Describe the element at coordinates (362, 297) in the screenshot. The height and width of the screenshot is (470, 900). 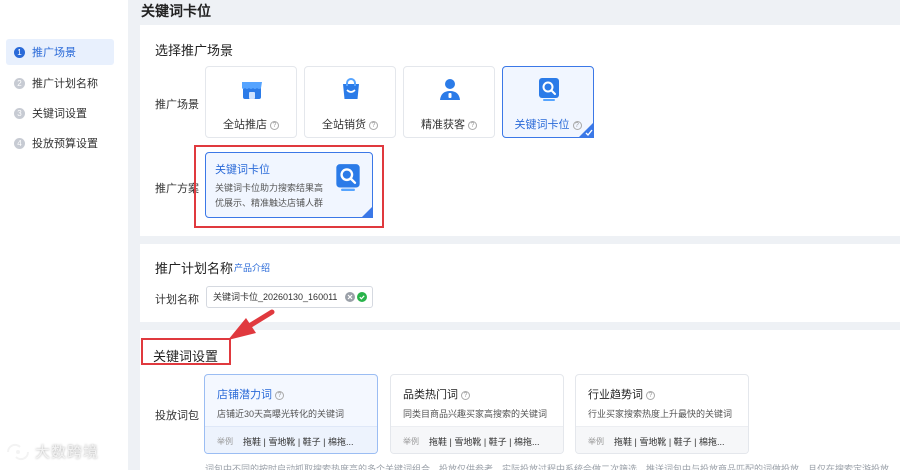
I see `valid-check-icon` at that location.